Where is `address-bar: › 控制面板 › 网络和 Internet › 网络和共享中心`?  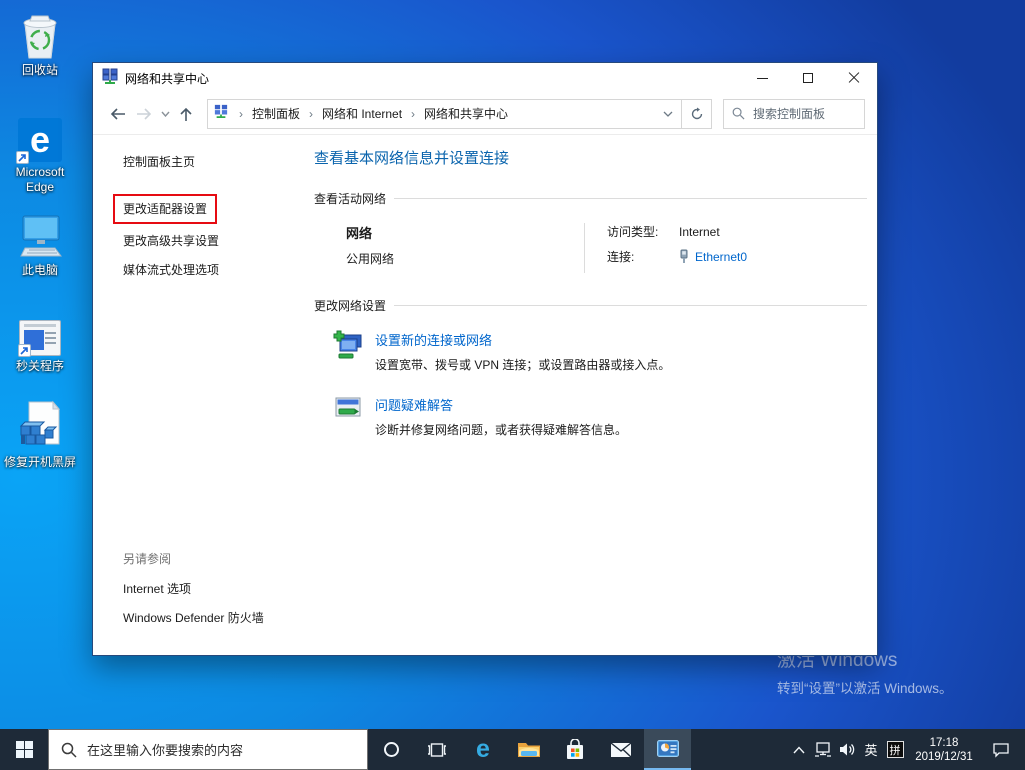
address-bar: › 控制面板 › 网络和 Internet › 网络和共享中心 is located at coordinates (444, 113).